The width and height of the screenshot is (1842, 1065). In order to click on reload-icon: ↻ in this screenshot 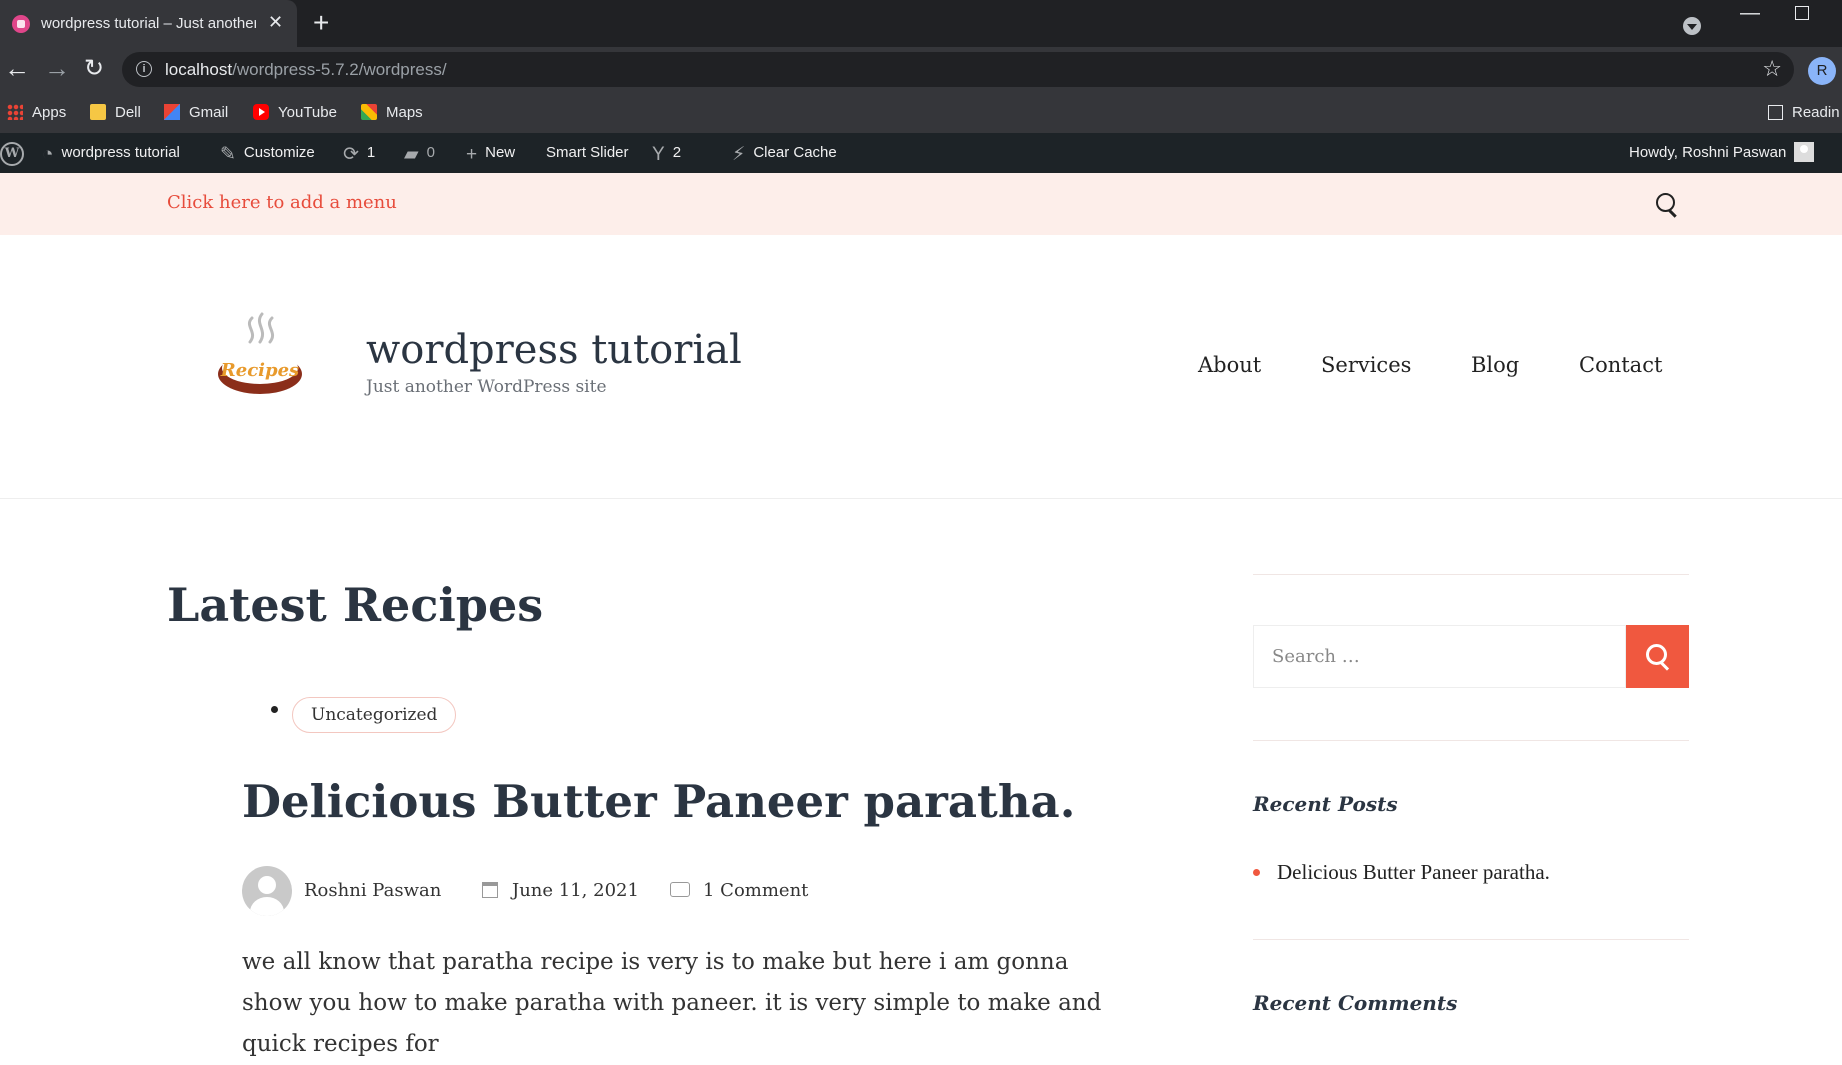, I will do `click(94, 68)`.